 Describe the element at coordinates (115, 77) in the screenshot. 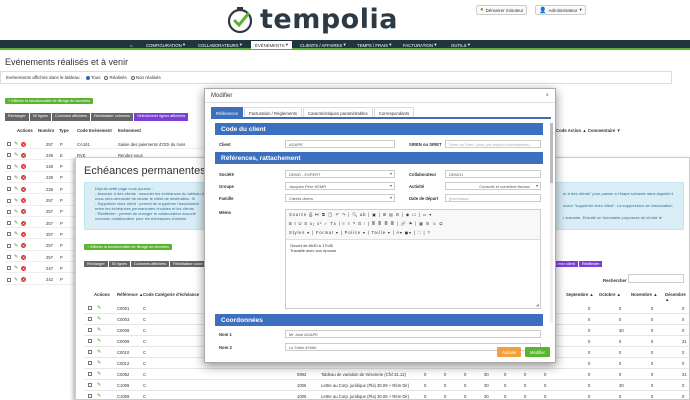

I see `filter-radio-realises: Réalisés` at that location.